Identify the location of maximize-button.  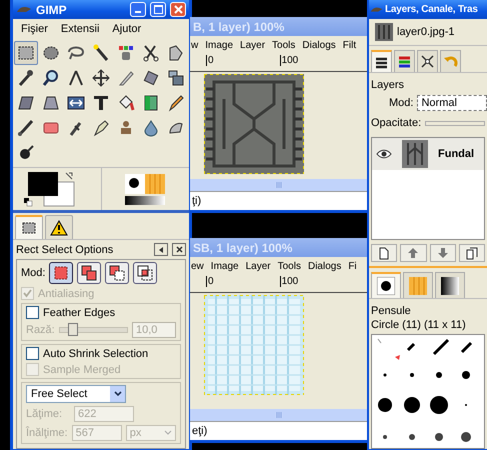
(158, 9).